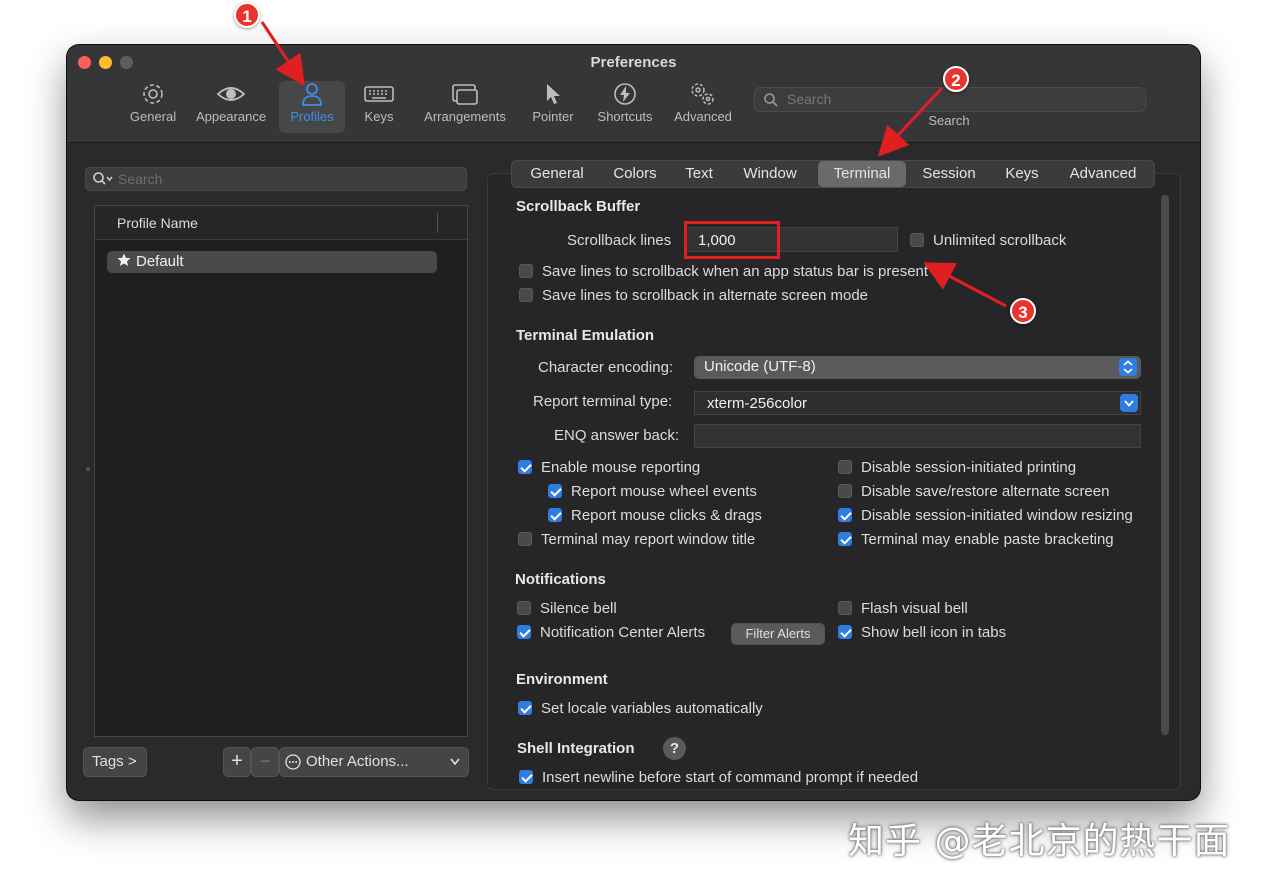  I want to click on watermark: 知乎 @老北京的热干面, so click(1039, 841).